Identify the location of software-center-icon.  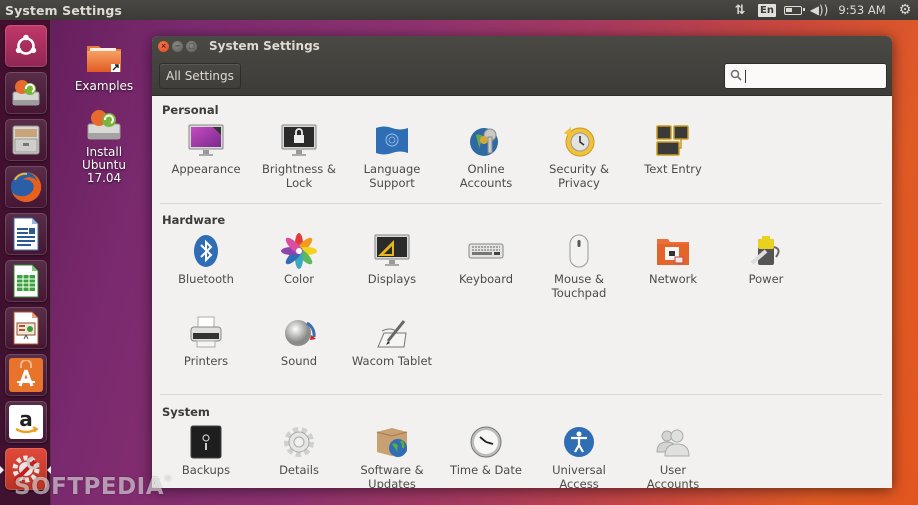
(26, 375).